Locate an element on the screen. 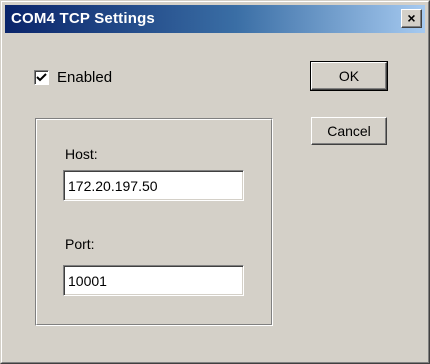  cancel-button-label: Cancel is located at coordinates (349, 131).